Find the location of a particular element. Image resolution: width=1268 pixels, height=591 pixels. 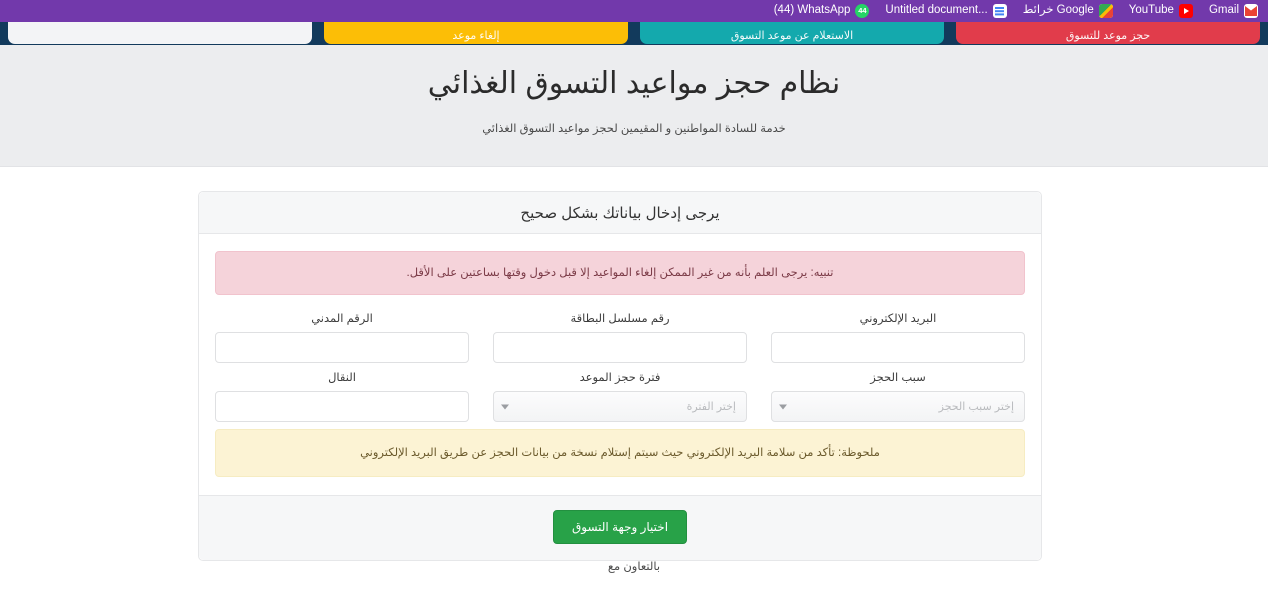

card-header: يرجى إدخال بياناتك بشكل صحيح is located at coordinates (620, 213).